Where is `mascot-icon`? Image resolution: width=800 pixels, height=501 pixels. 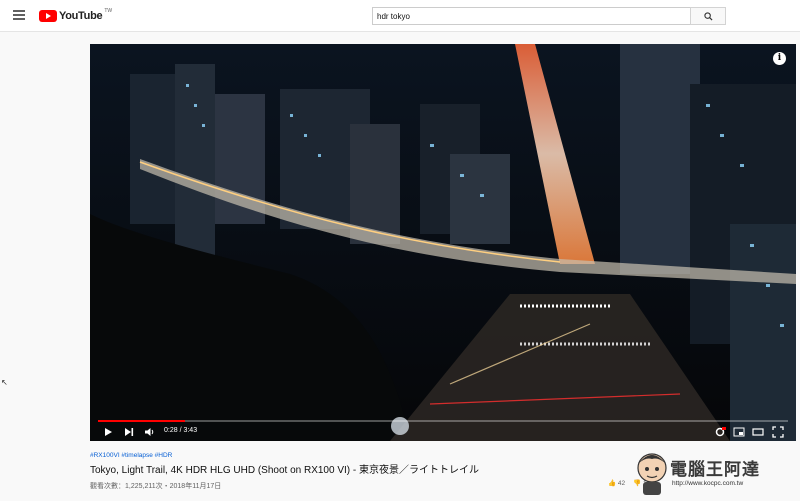
mascot-icon is located at coordinates (652, 474).